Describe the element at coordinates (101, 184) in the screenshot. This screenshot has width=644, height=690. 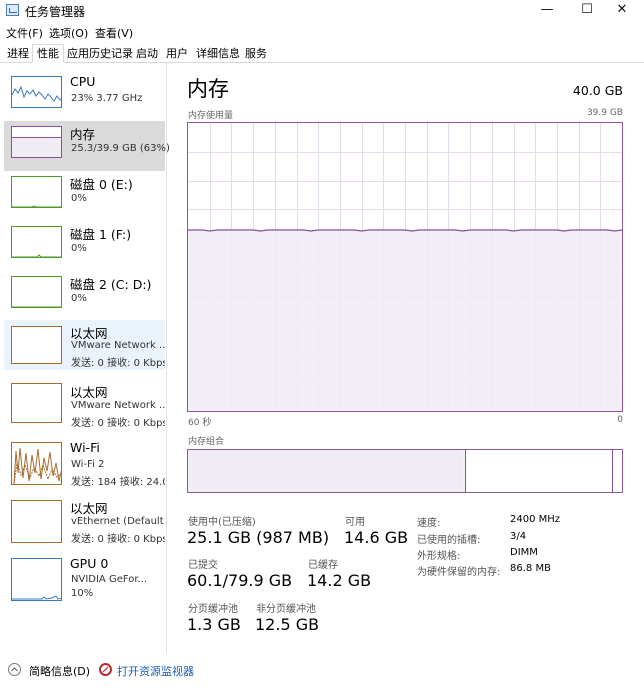
I see `sidebar-item-title: 磁盘 0 (E:)` at that location.